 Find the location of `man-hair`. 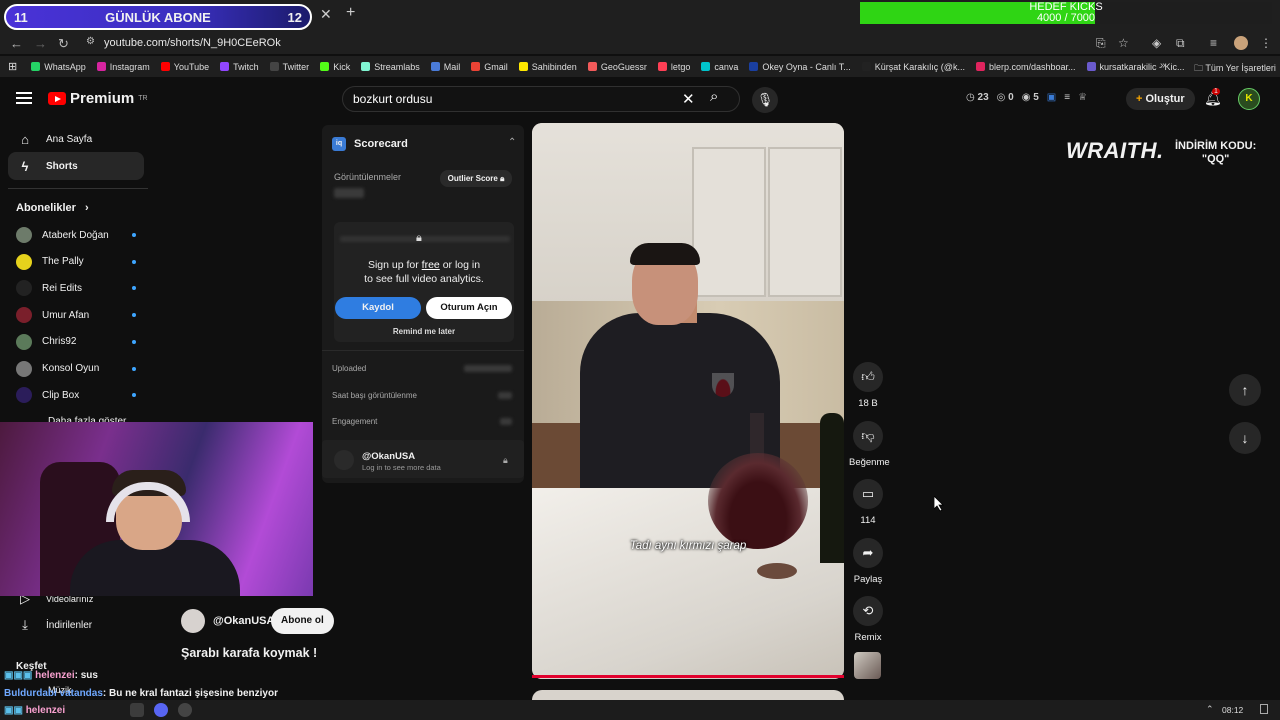

man-hair is located at coordinates (665, 254).